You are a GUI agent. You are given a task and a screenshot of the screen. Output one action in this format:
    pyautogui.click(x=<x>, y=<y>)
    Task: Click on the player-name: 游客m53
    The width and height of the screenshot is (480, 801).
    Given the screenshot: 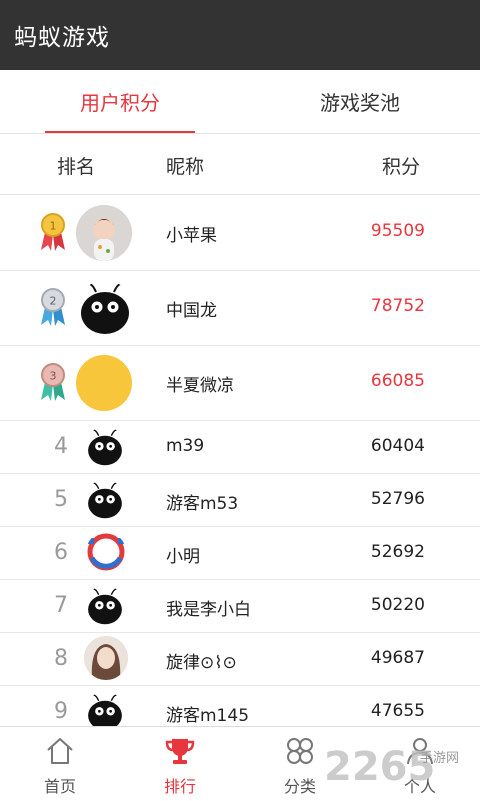 What is the action you would take?
    pyautogui.click(x=202, y=504)
    